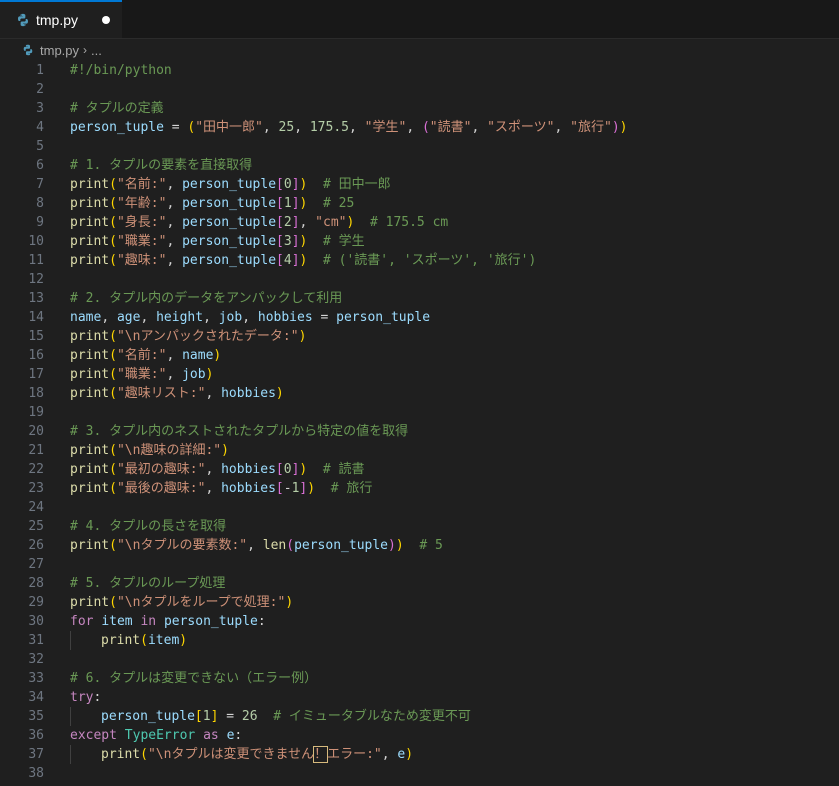 This screenshot has height=786, width=839. What do you see at coordinates (419, 659) in the screenshot?
I see `code-line: 32` at bounding box center [419, 659].